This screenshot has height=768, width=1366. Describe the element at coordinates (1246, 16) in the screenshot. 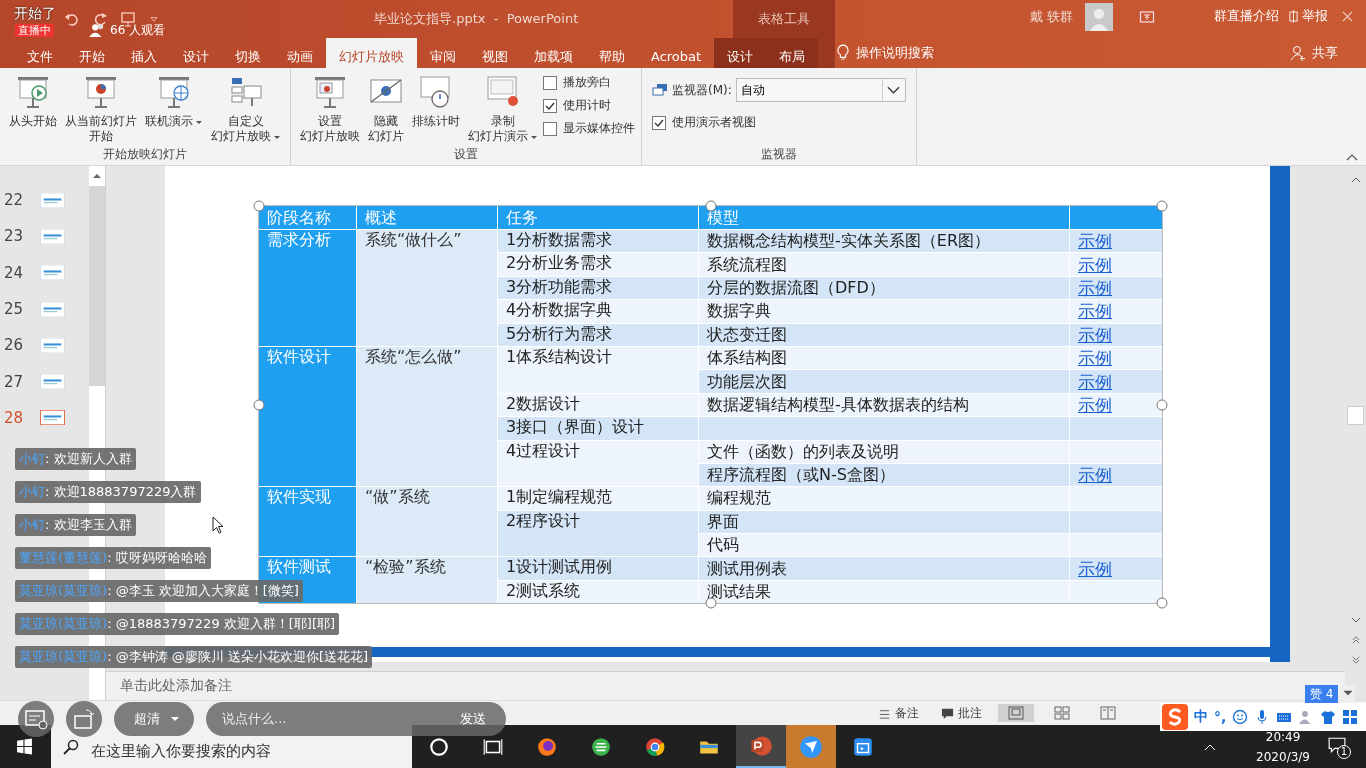

I see `group-live-intro-link: 群直播介绍` at that location.